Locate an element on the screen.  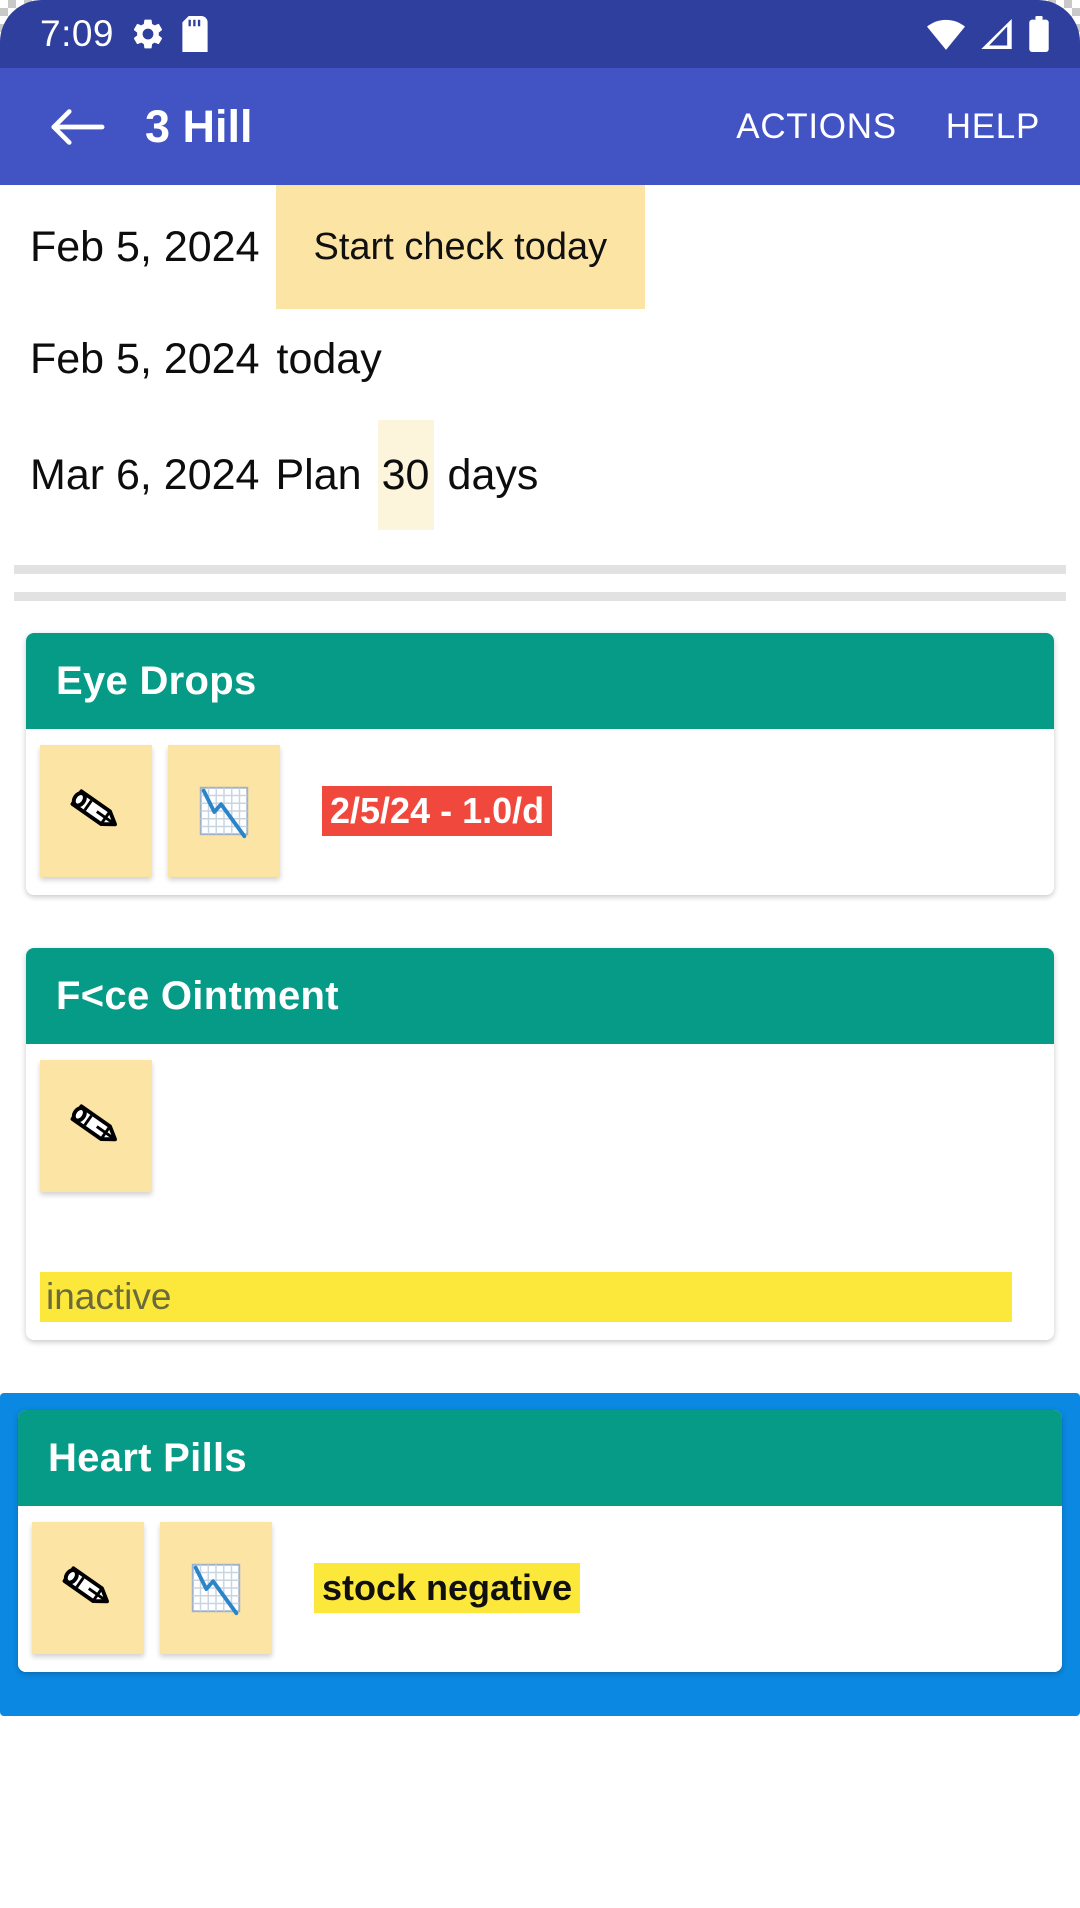
section-dividers is located at coordinates (540, 571).